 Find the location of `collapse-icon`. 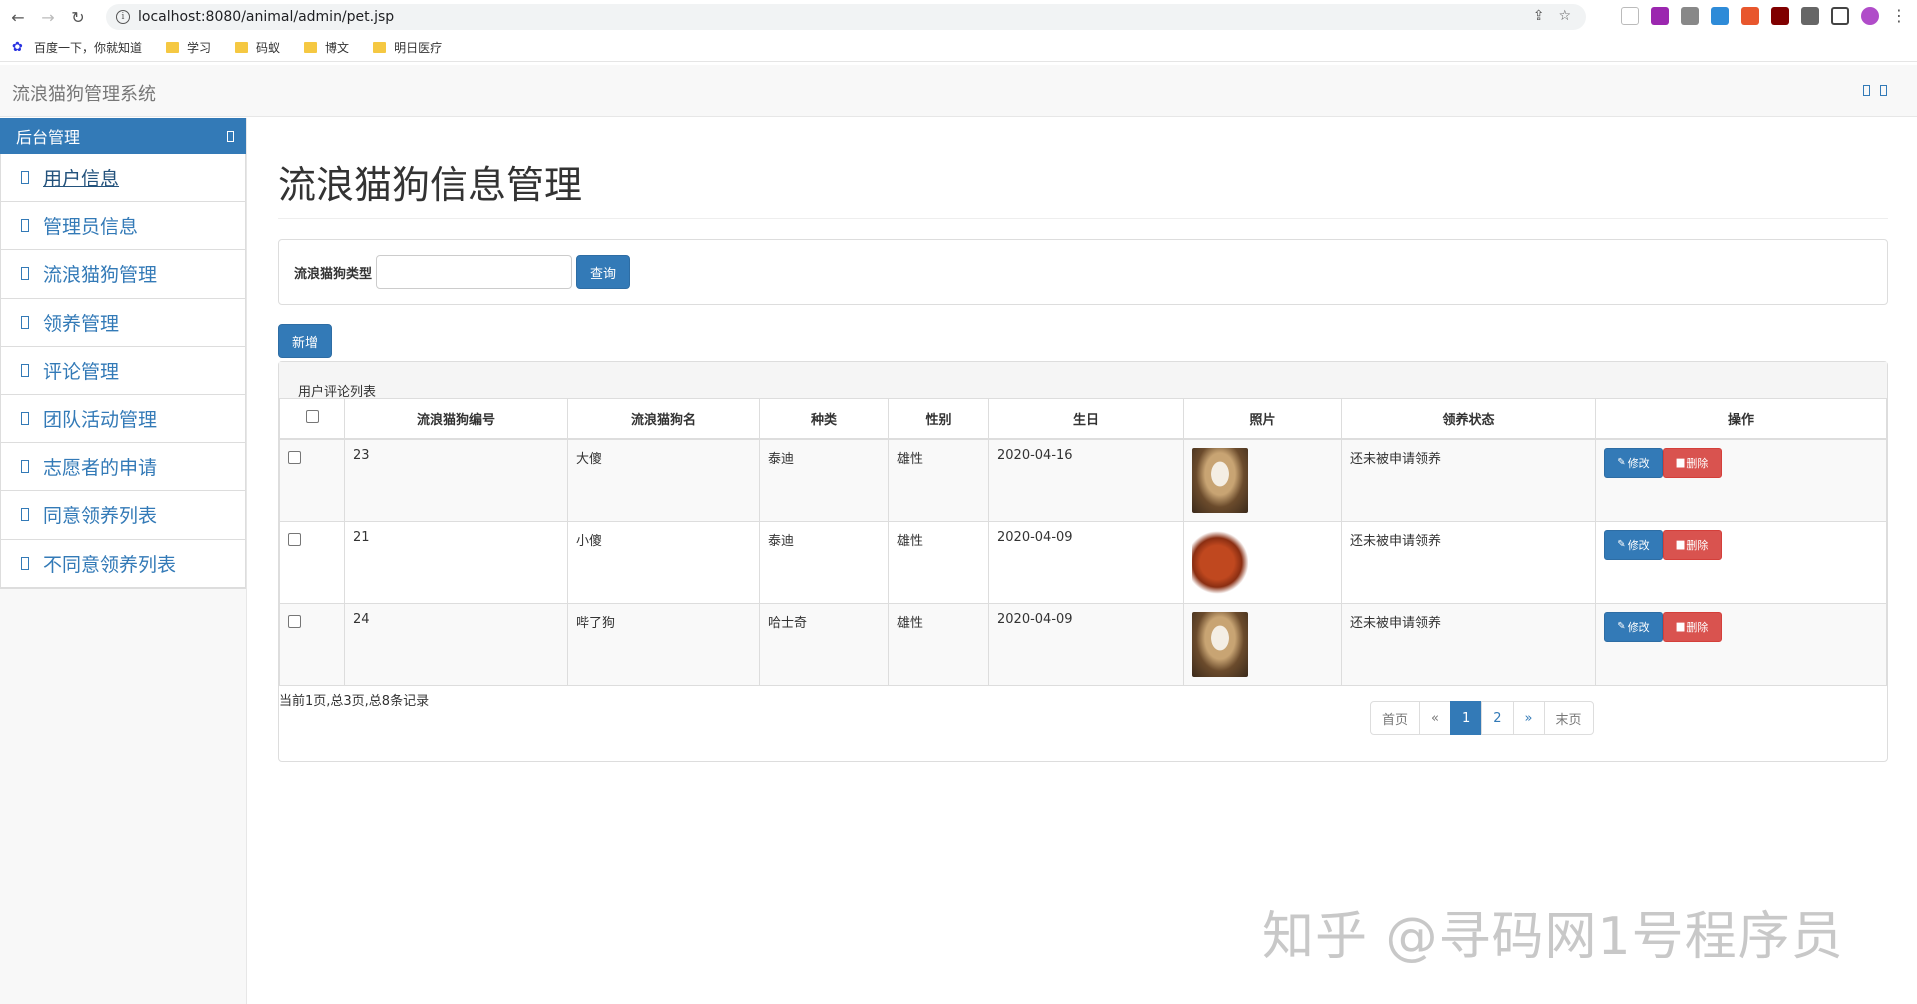

collapse-icon is located at coordinates (230, 136).